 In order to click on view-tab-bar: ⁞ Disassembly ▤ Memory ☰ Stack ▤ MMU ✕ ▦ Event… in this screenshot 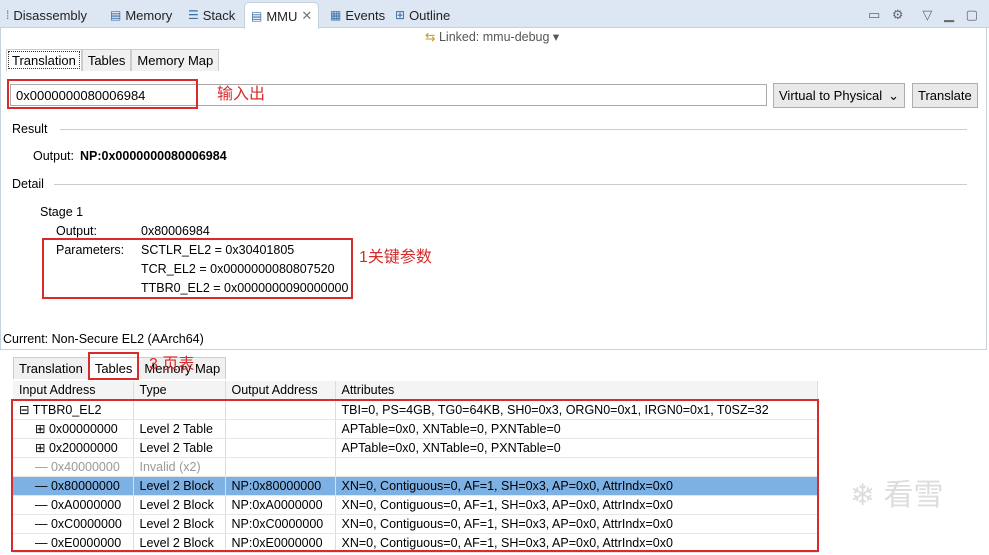, I will do `click(494, 14)`.